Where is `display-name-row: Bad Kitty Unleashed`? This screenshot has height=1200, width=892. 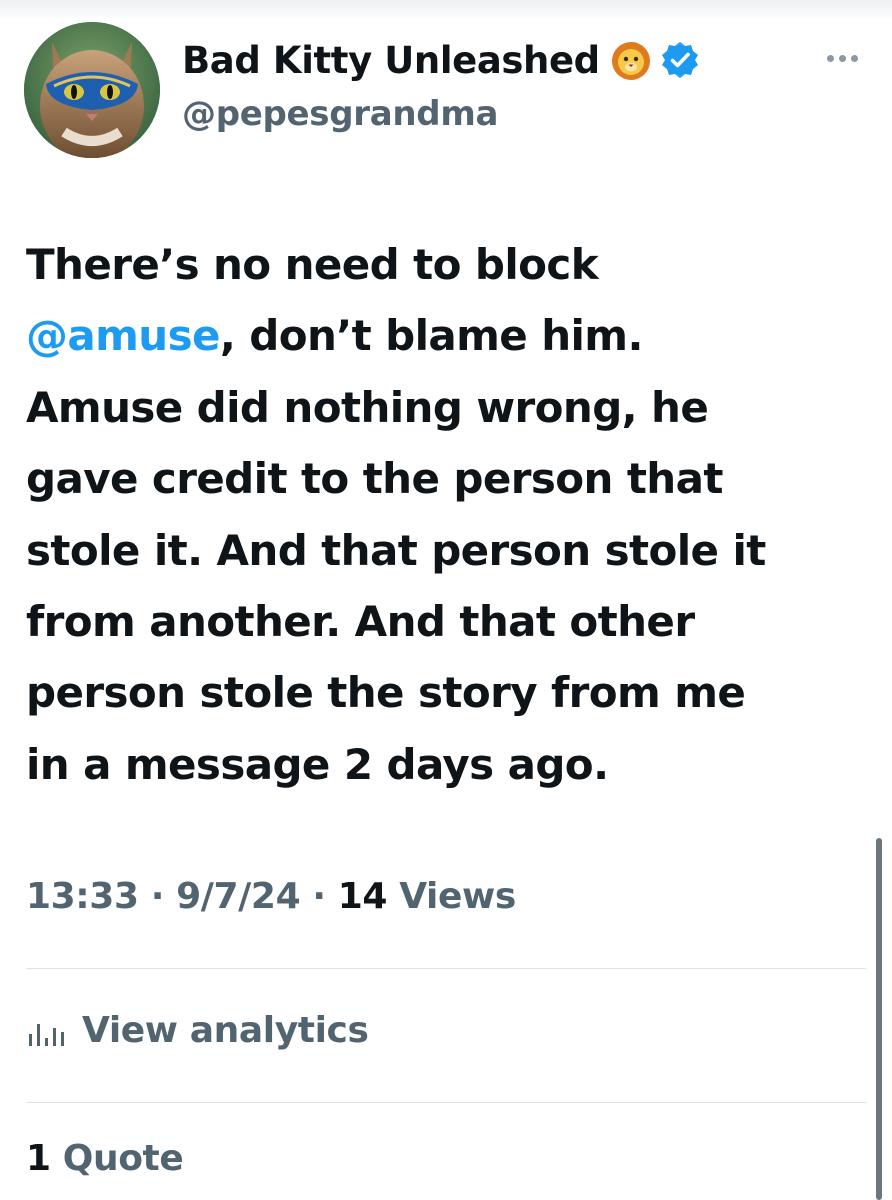 display-name-row: Bad Kitty Unleashed is located at coordinates (441, 60).